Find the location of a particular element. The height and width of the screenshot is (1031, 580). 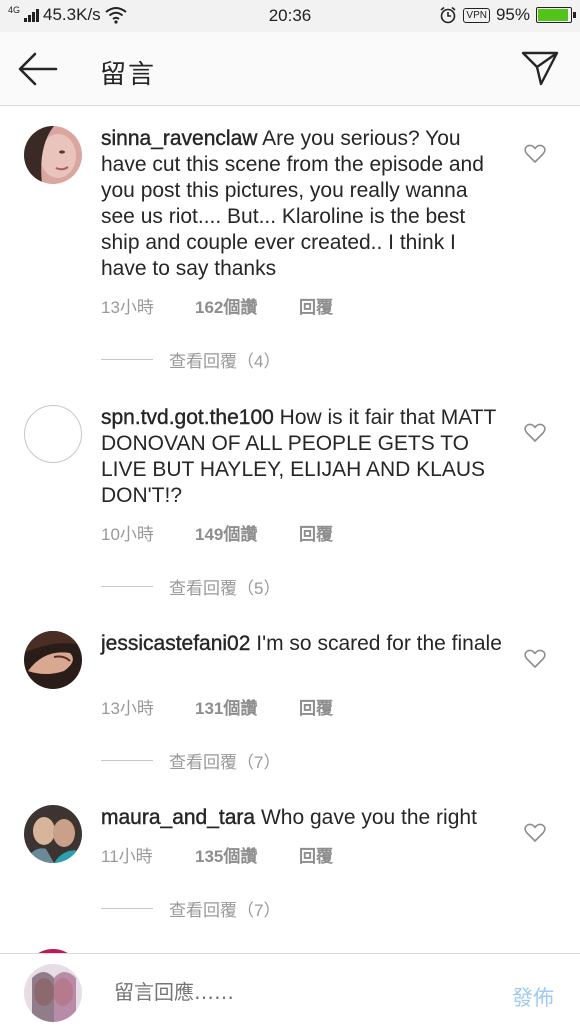

comment-time: 11小時 is located at coordinates (127, 856).